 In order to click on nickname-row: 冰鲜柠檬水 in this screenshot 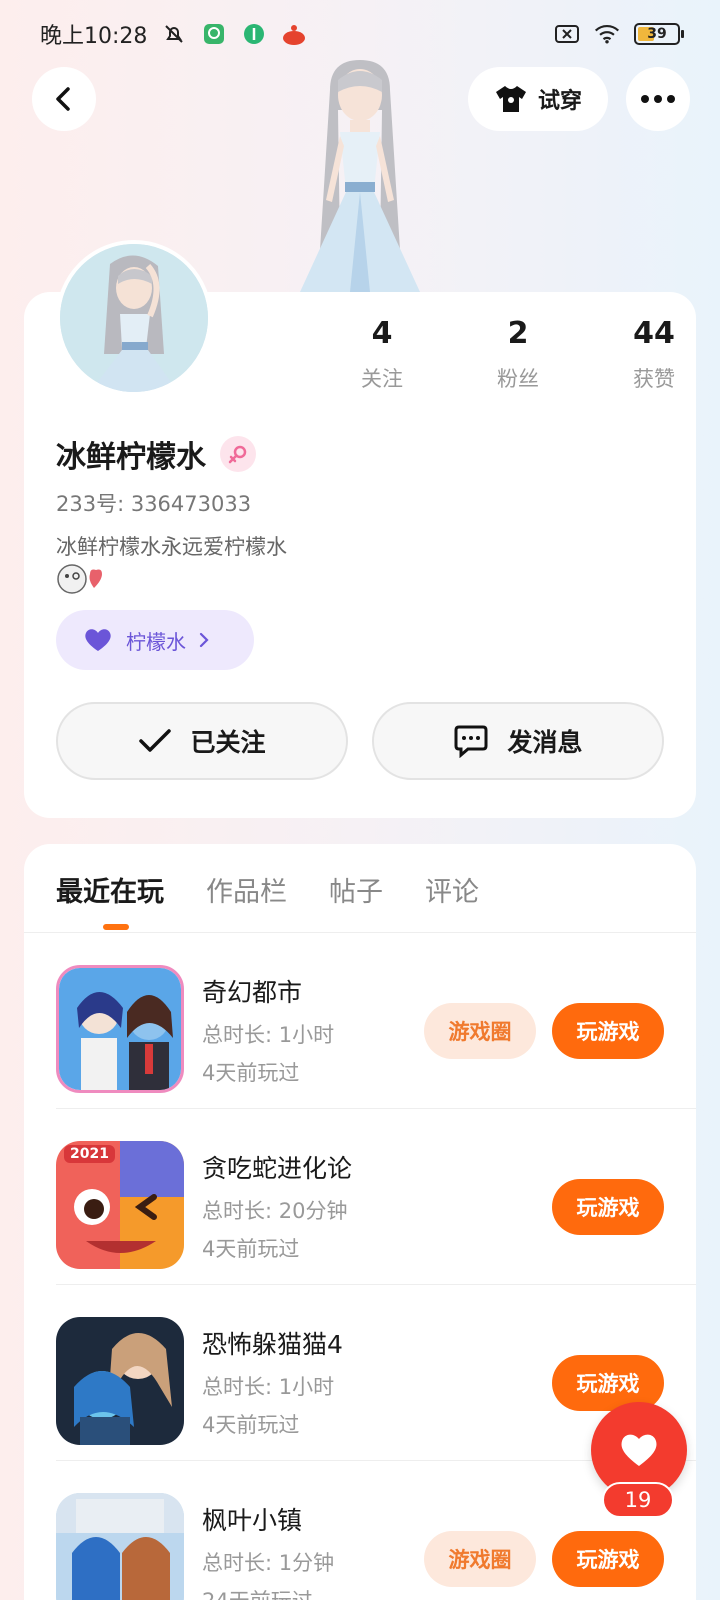, I will do `click(156, 454)`.